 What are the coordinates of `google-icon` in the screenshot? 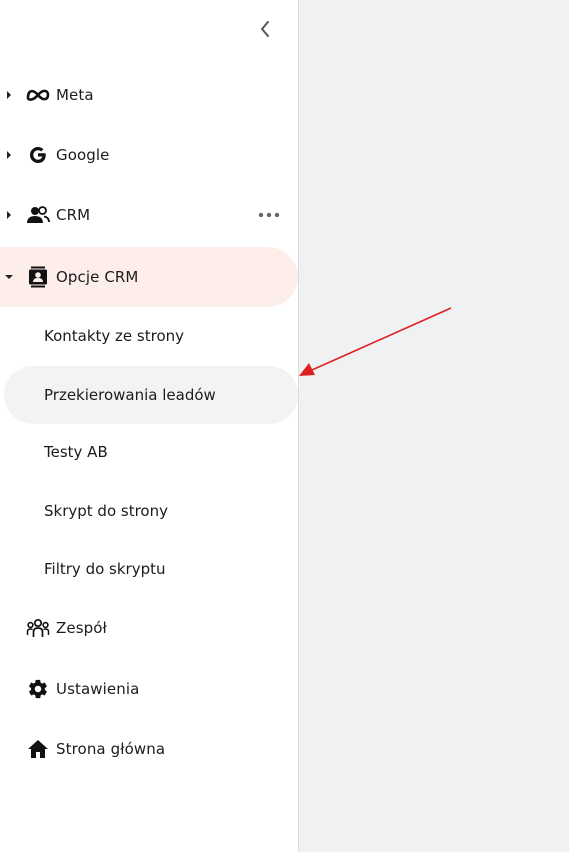 It's located at (38, 155).